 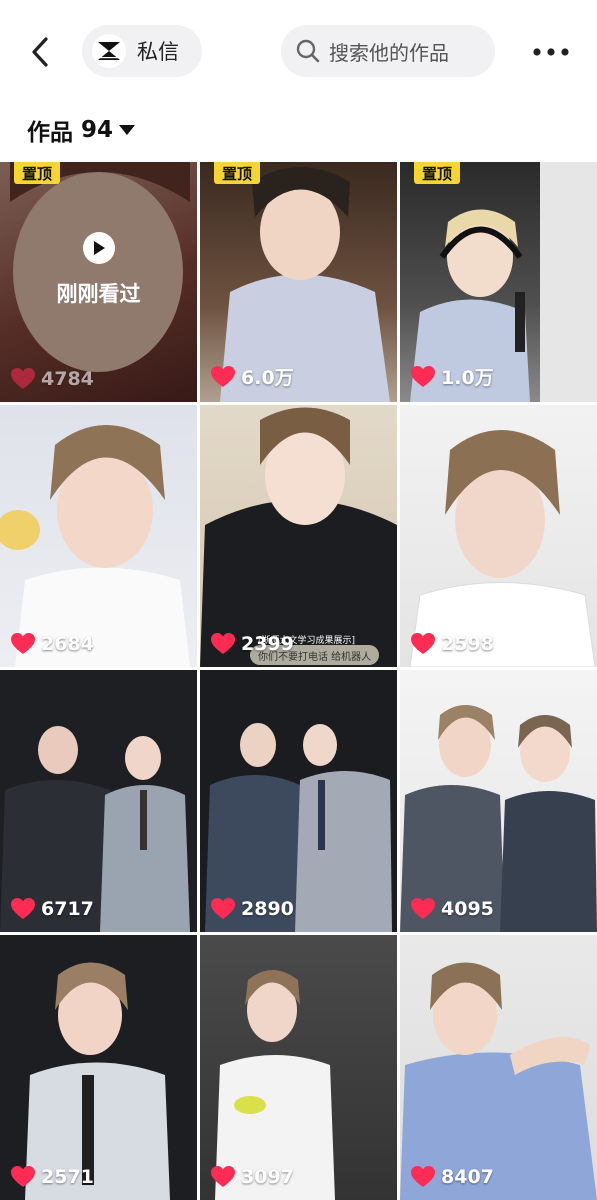 I want to click on works-tab: 作品 94, so click(x=81, y=130).